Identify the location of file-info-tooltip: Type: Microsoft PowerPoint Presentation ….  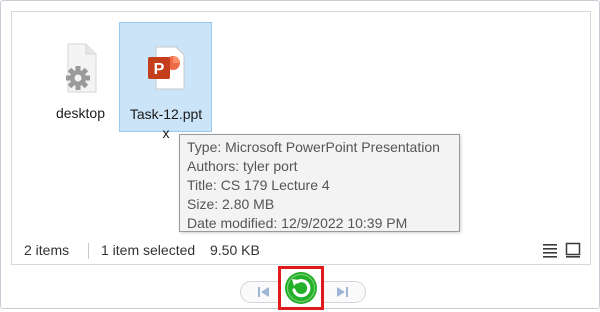
(319, 183).